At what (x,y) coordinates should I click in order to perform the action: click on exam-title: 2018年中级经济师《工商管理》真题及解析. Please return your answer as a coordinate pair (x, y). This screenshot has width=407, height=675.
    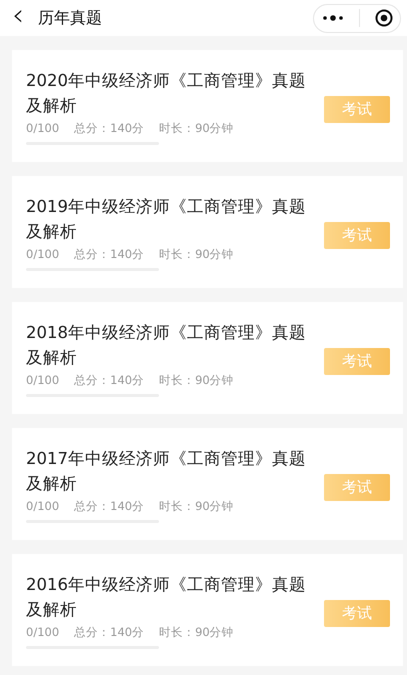
    Looking at the image, I should click on (166, 345).